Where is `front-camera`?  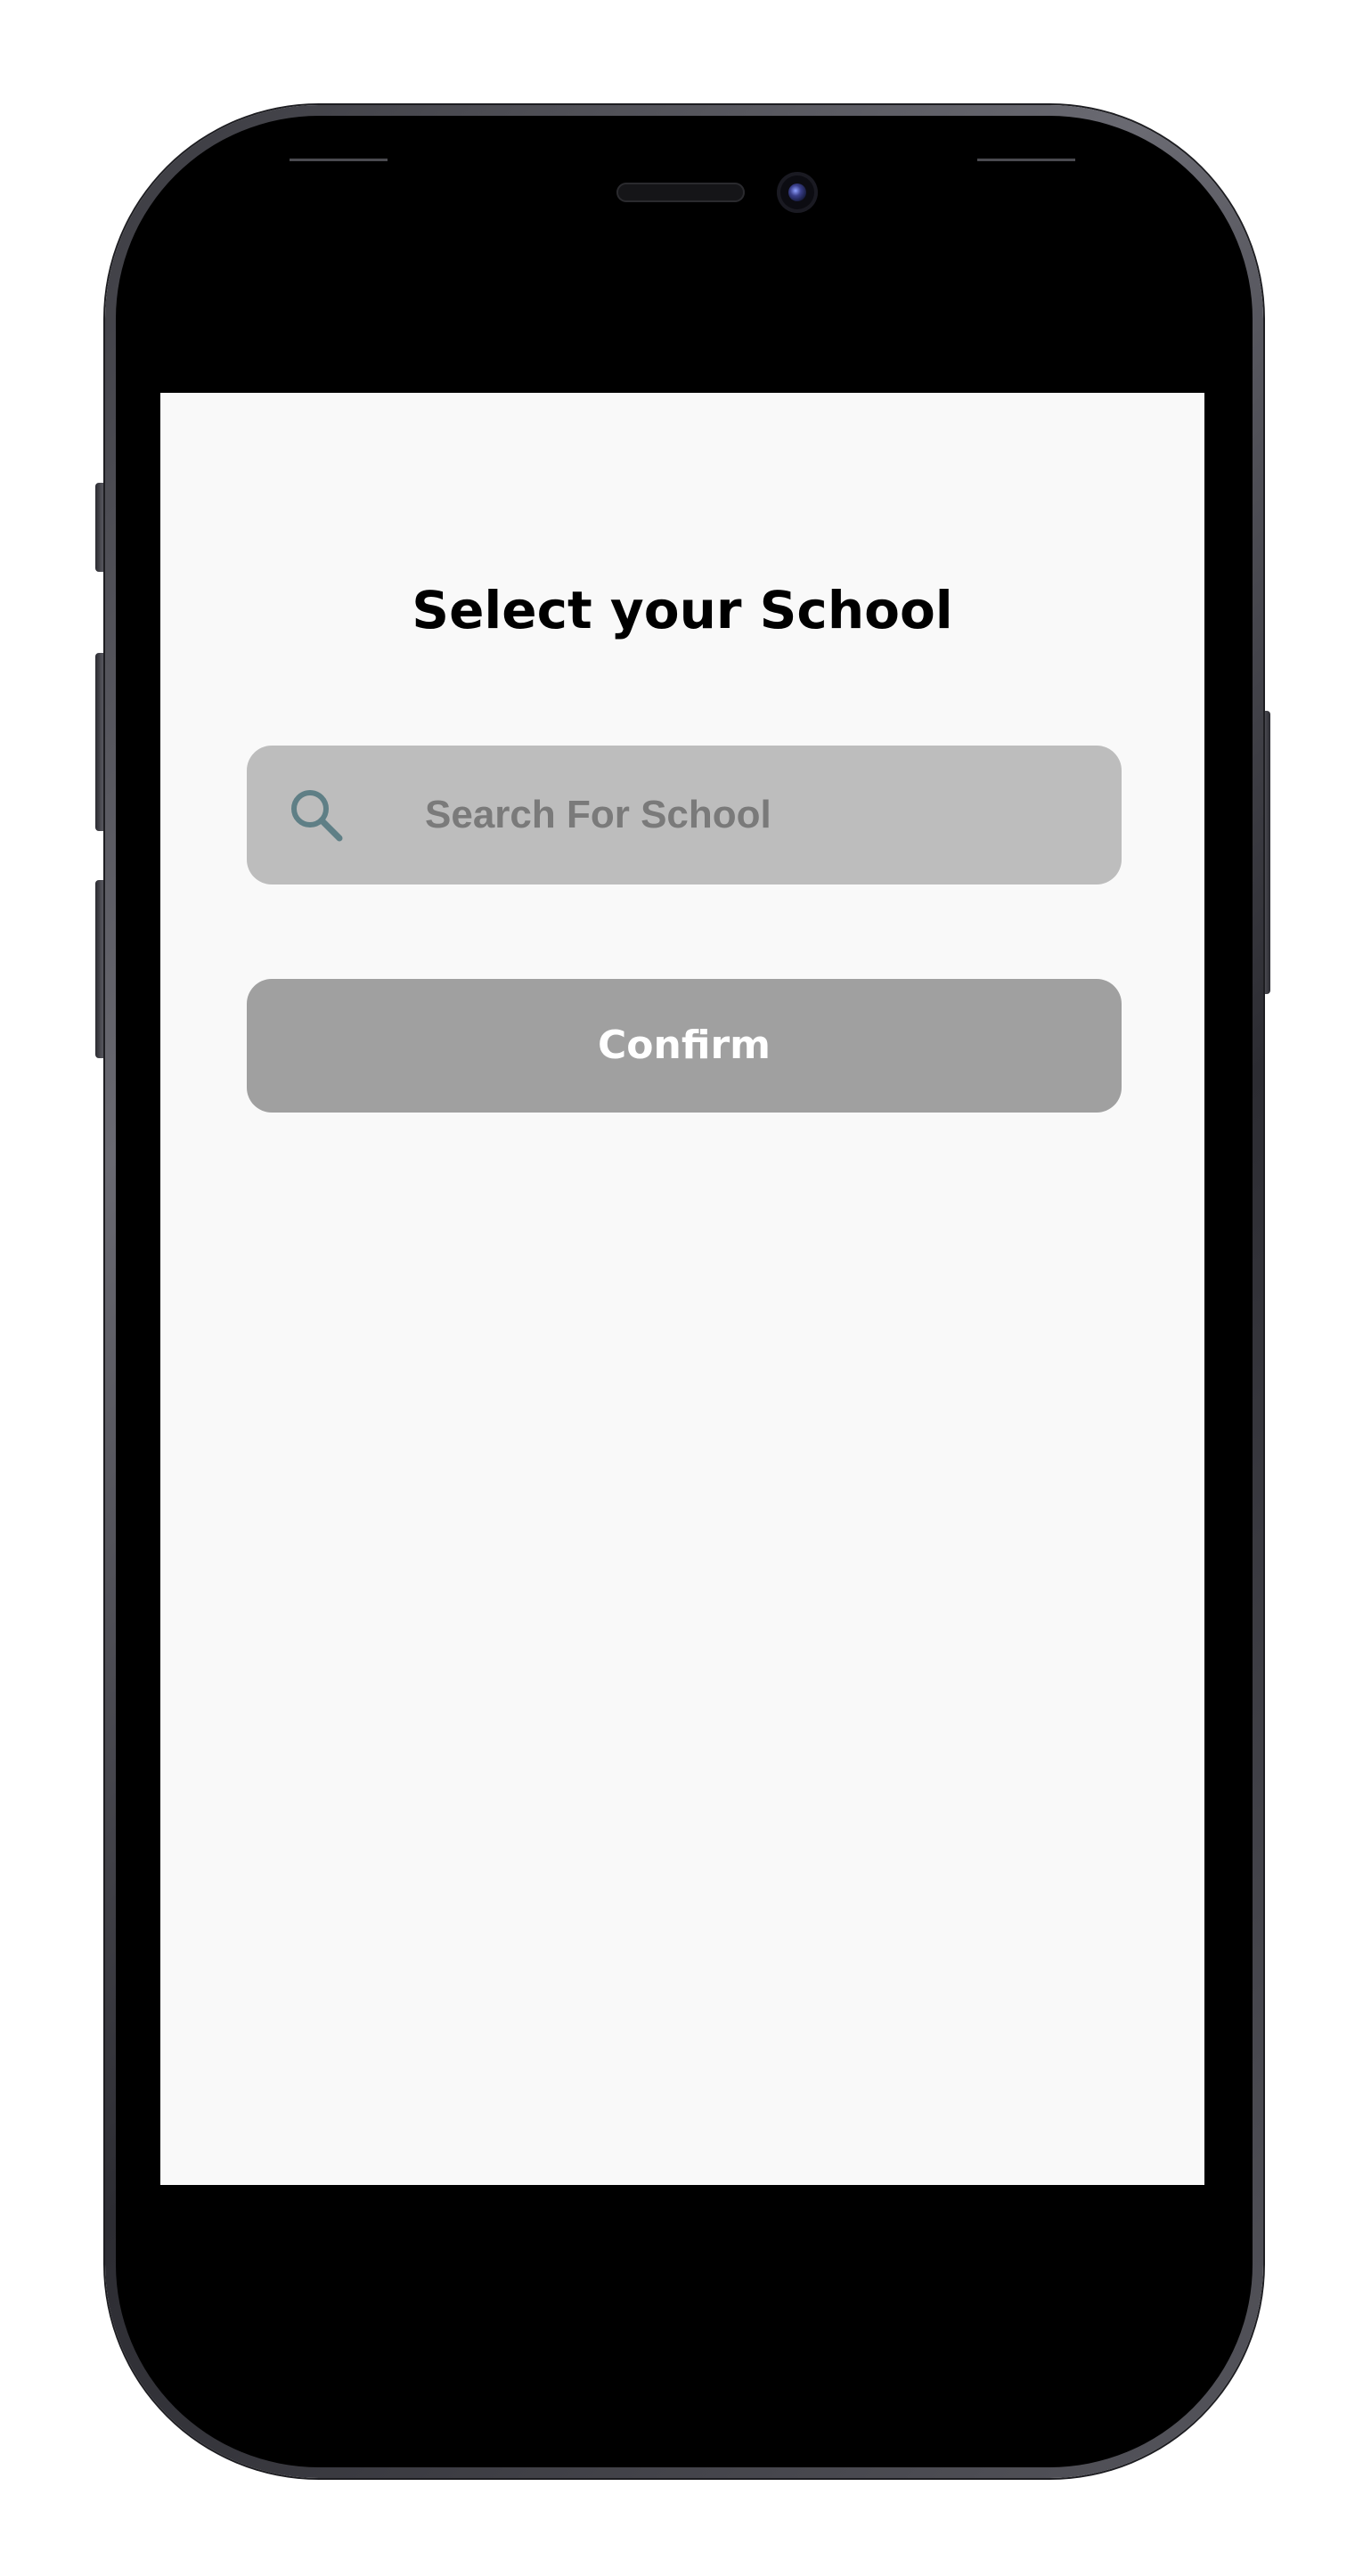 front-camera is located at coordinates (797, 193).